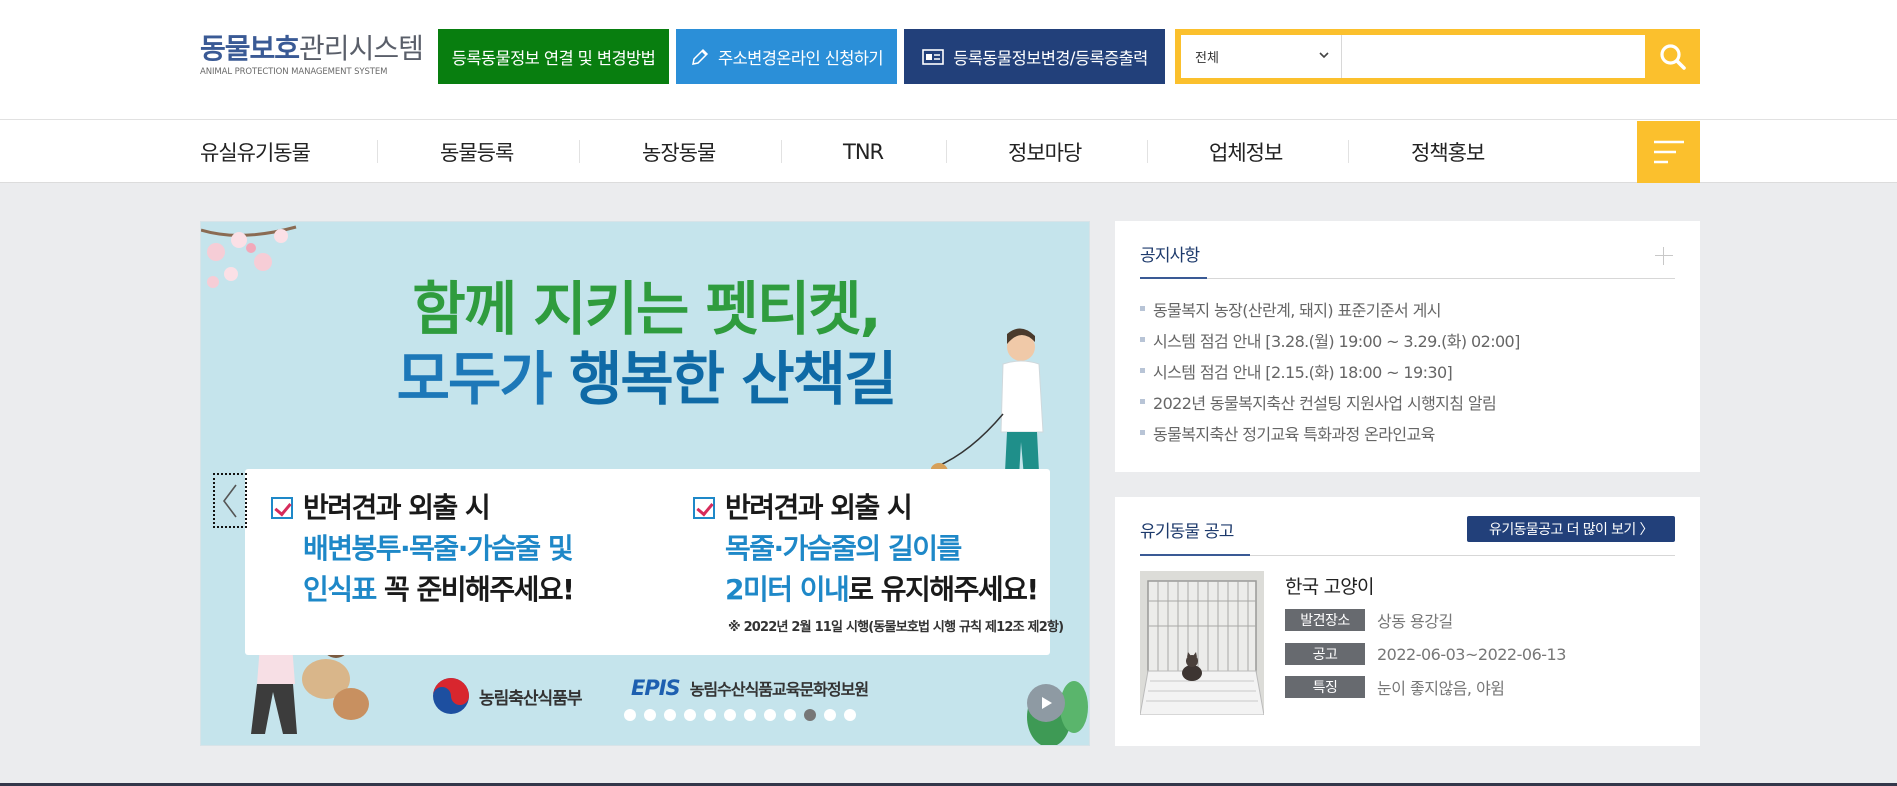  Describe the element at coordinates (1187, 529) in the screenshot. I see `lost-animal-title: 유기동물 공고` at that location.